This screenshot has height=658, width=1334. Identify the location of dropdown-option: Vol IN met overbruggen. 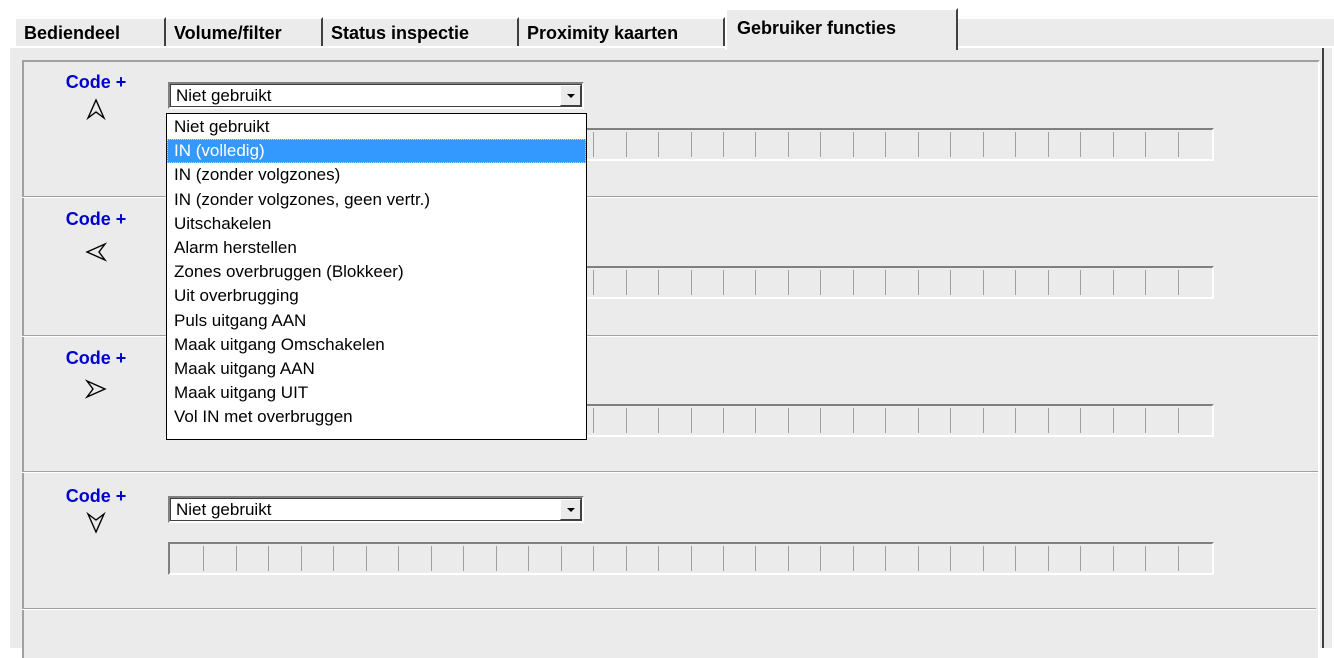
(376, 417).